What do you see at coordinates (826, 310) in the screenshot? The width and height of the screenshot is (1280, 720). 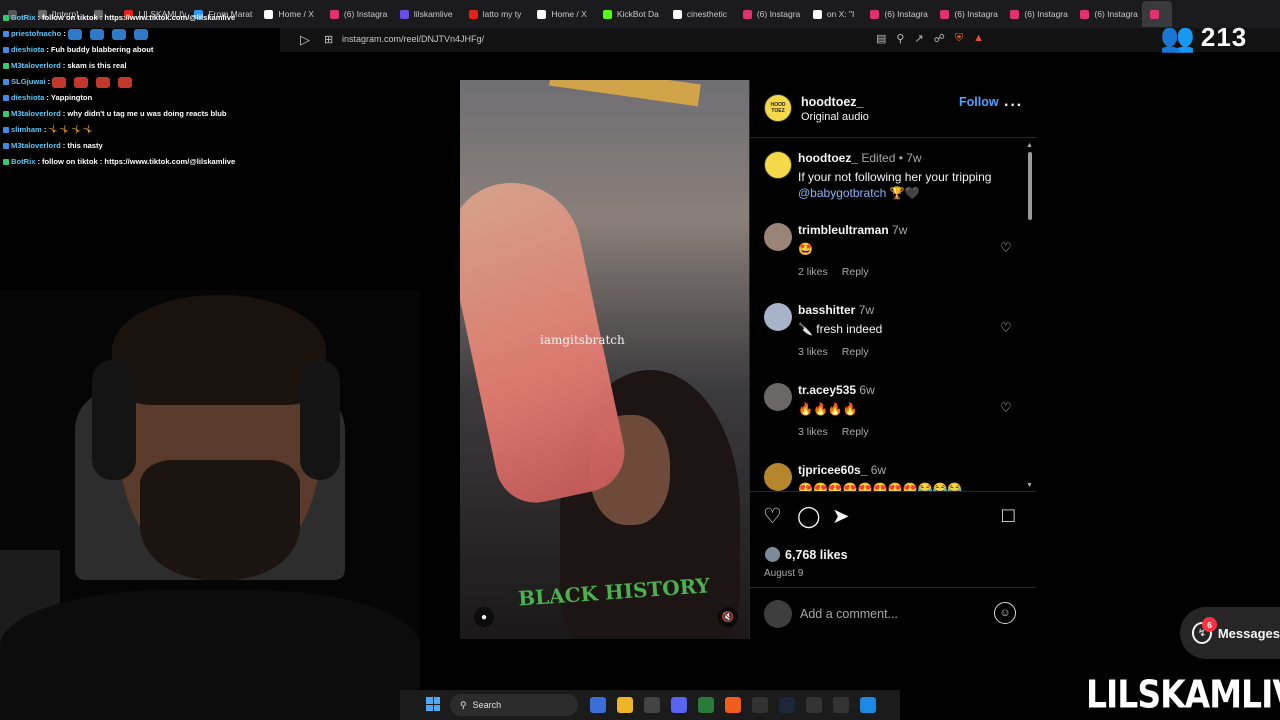 I see `commenter-name: basshitter` at bounding box center [826, 310].